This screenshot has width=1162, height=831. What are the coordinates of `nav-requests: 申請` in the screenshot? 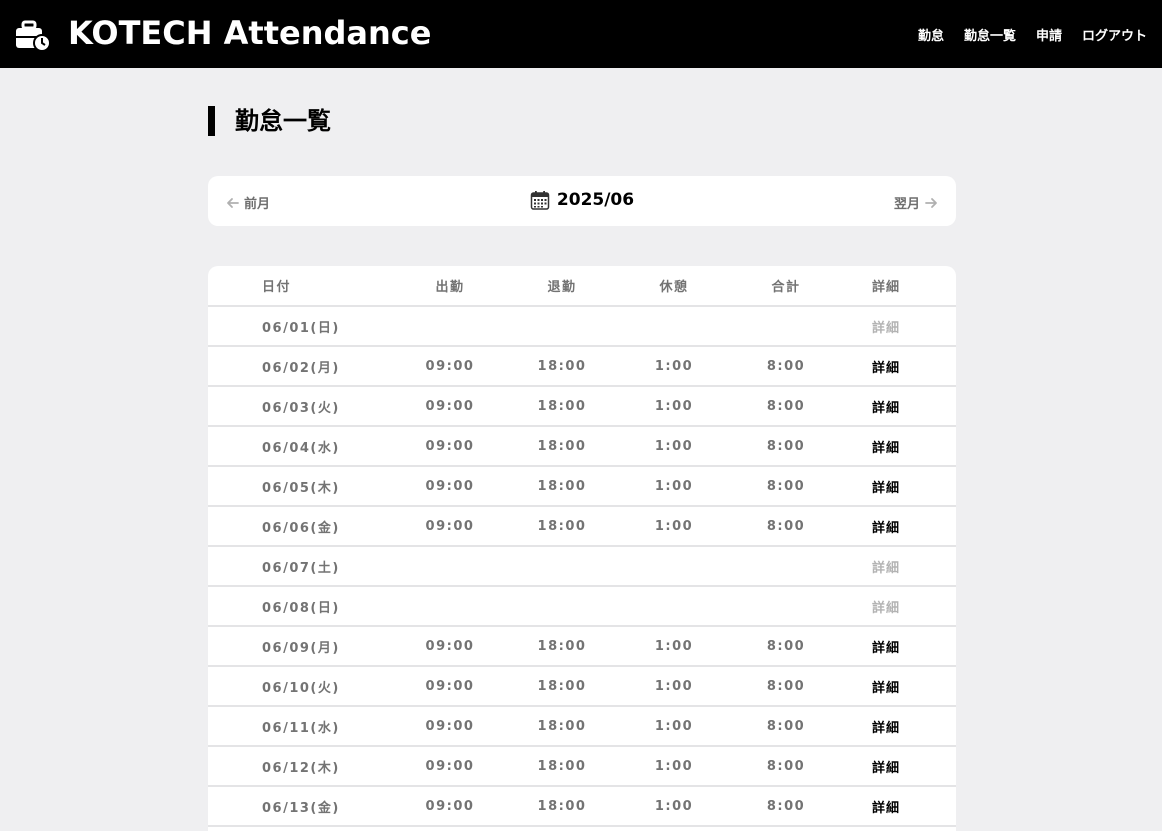 It's located at (1049, 34).